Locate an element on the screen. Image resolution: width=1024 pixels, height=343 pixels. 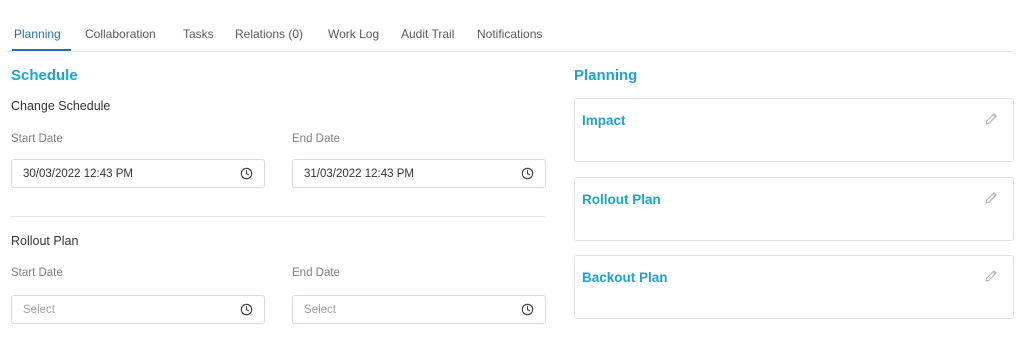
impact-card: Impact is located at coordinates (794, 130).